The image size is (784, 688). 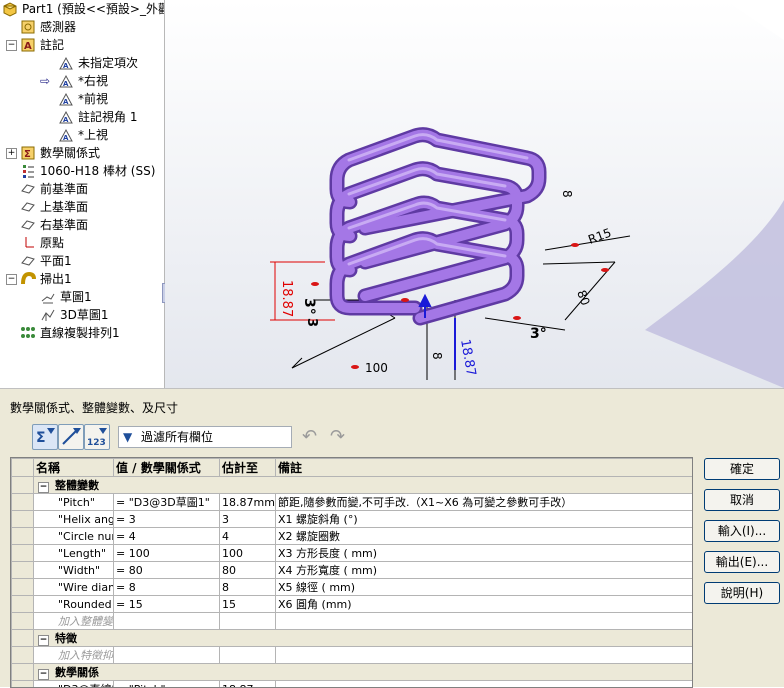 I want to click on var-value: = 15, so click(x=167, y=604).